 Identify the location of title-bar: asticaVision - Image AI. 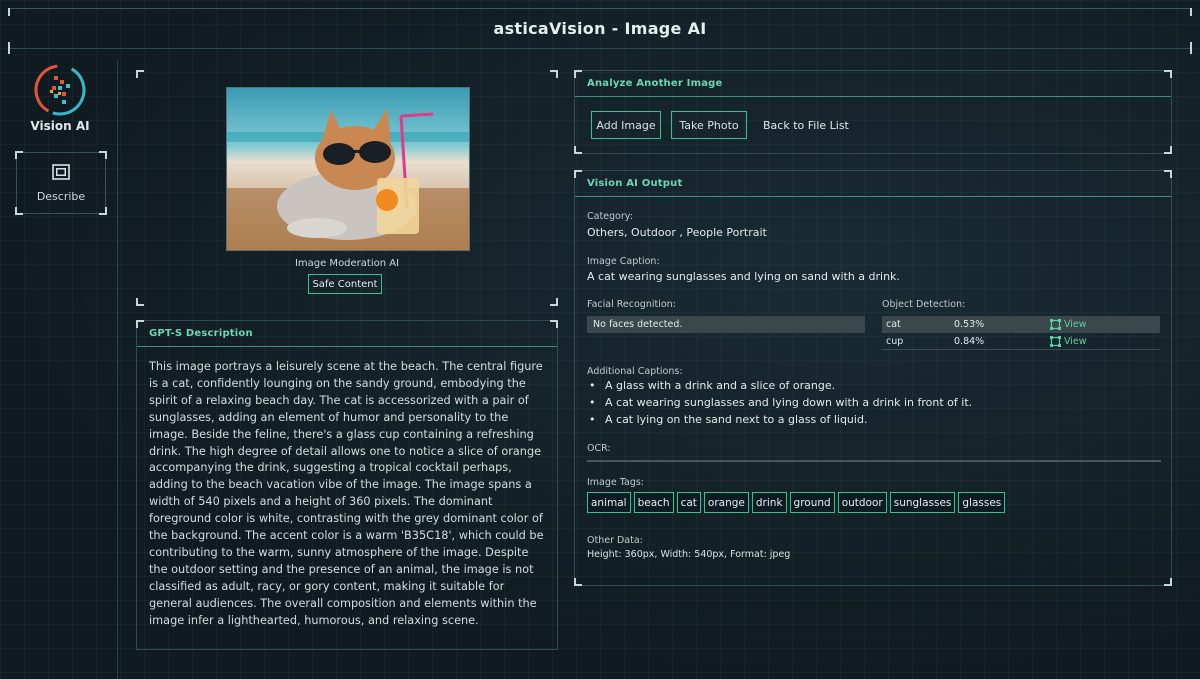
(600, 28).